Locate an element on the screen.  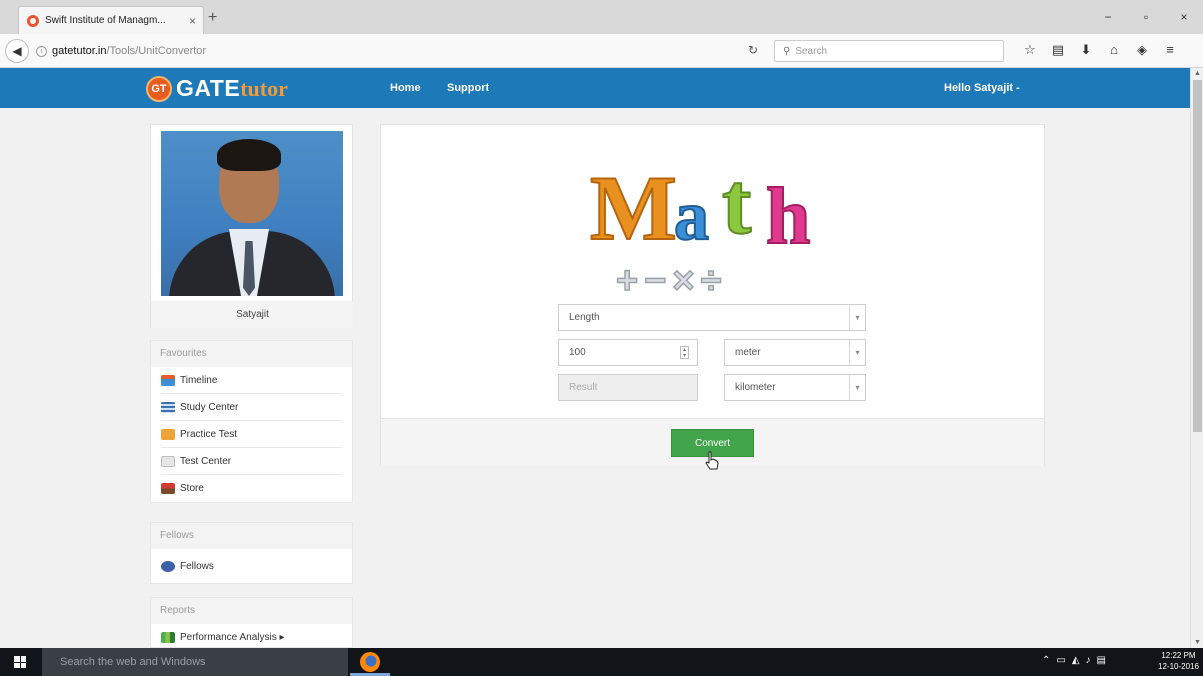
logo-badge: GT is located at coordinates (159, 88).